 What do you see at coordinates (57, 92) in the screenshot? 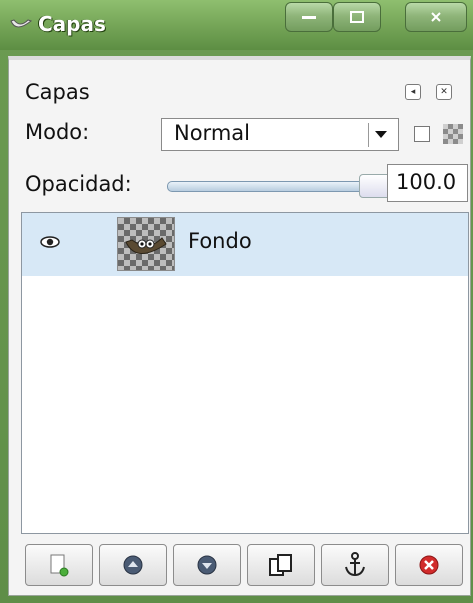
I see `panel-title: Capas` at bounding box center [57, 92].